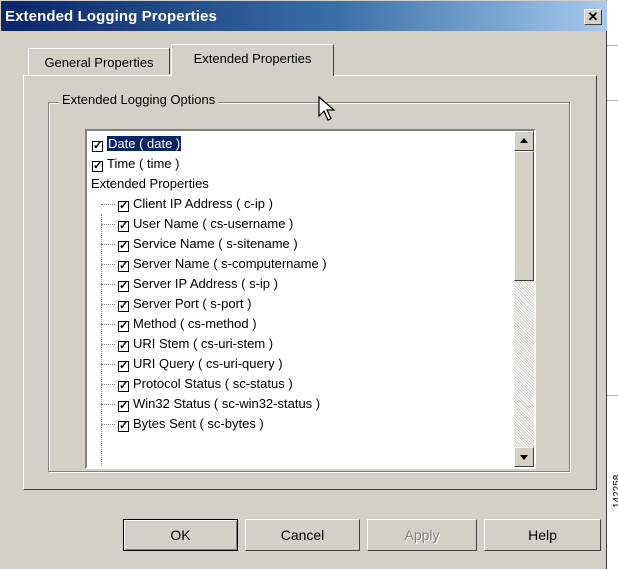 This screenshot has height=569, width=618. Describe the element at coordinates (203, 203) in the screenshot. I see `item-label: Client IP Address ( c-ip )` at that location.